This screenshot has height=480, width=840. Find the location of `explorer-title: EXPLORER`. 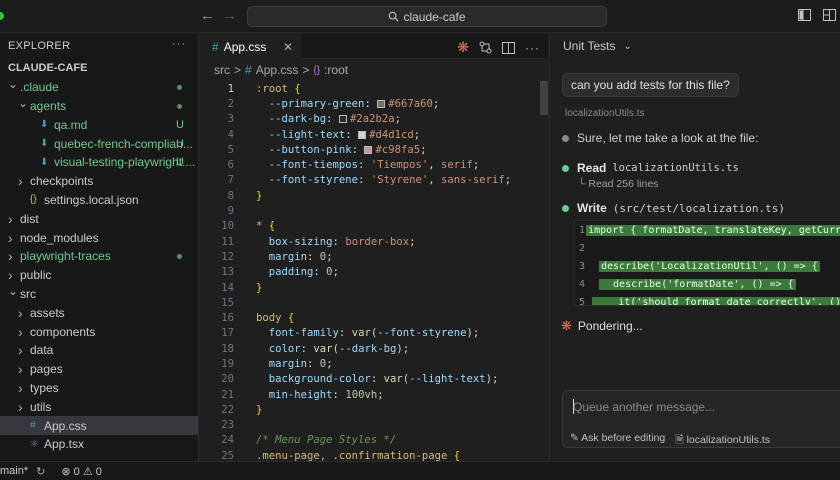

explorer-title: EXPLORER is located at coordinates (39, 46).